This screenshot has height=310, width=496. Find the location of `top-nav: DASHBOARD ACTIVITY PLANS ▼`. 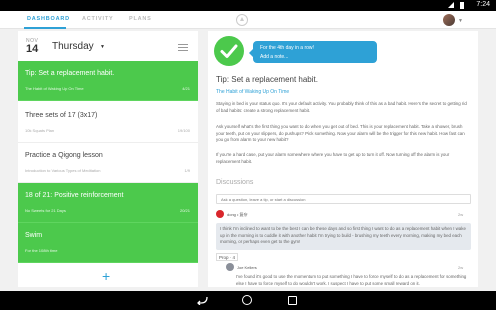

top-nav: DASHBOARD ACTIVITY PLANS ▼ is located at coordinates (248, 20).